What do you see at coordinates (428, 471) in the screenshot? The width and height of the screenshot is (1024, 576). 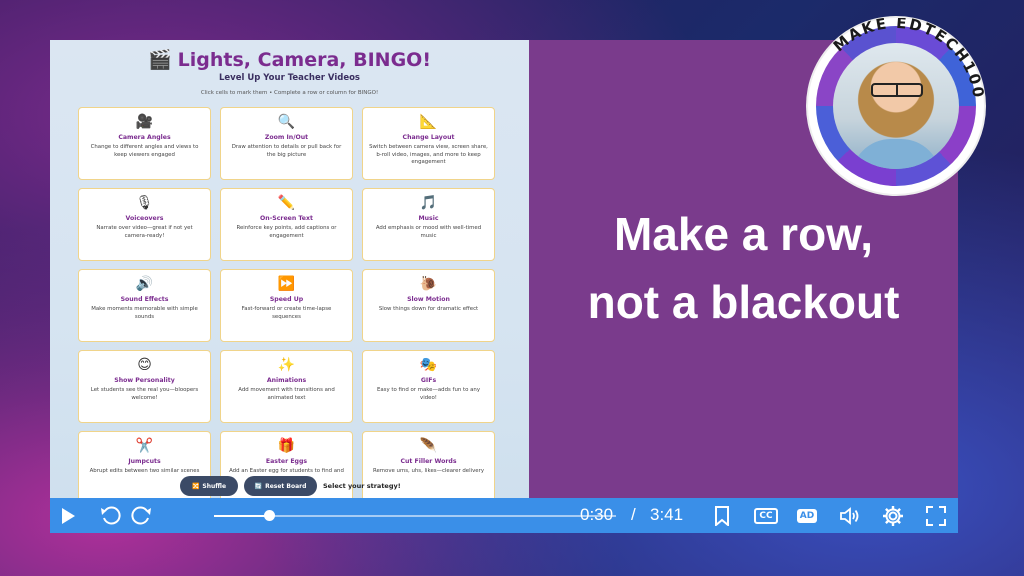 I see `cell-description: Remove ums, uhs, likes—clearer delivery` at bounding box center [428, 471].